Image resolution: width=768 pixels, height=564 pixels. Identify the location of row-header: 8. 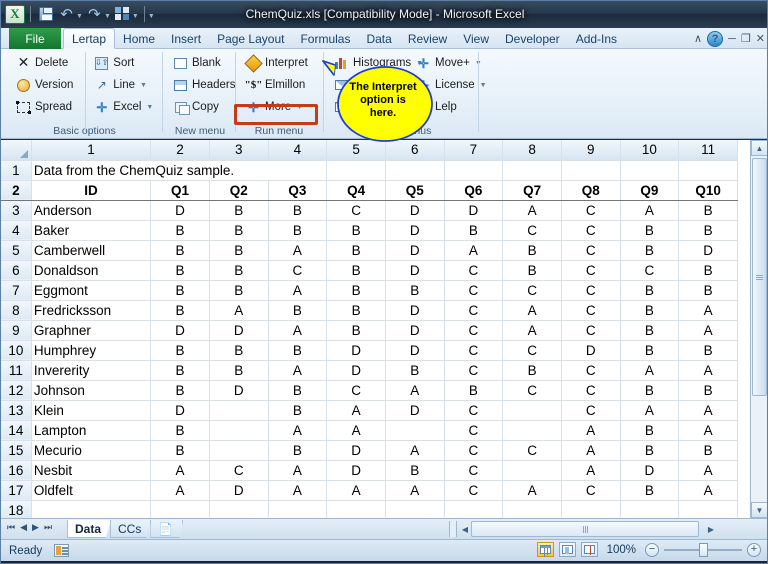
(16, 310).